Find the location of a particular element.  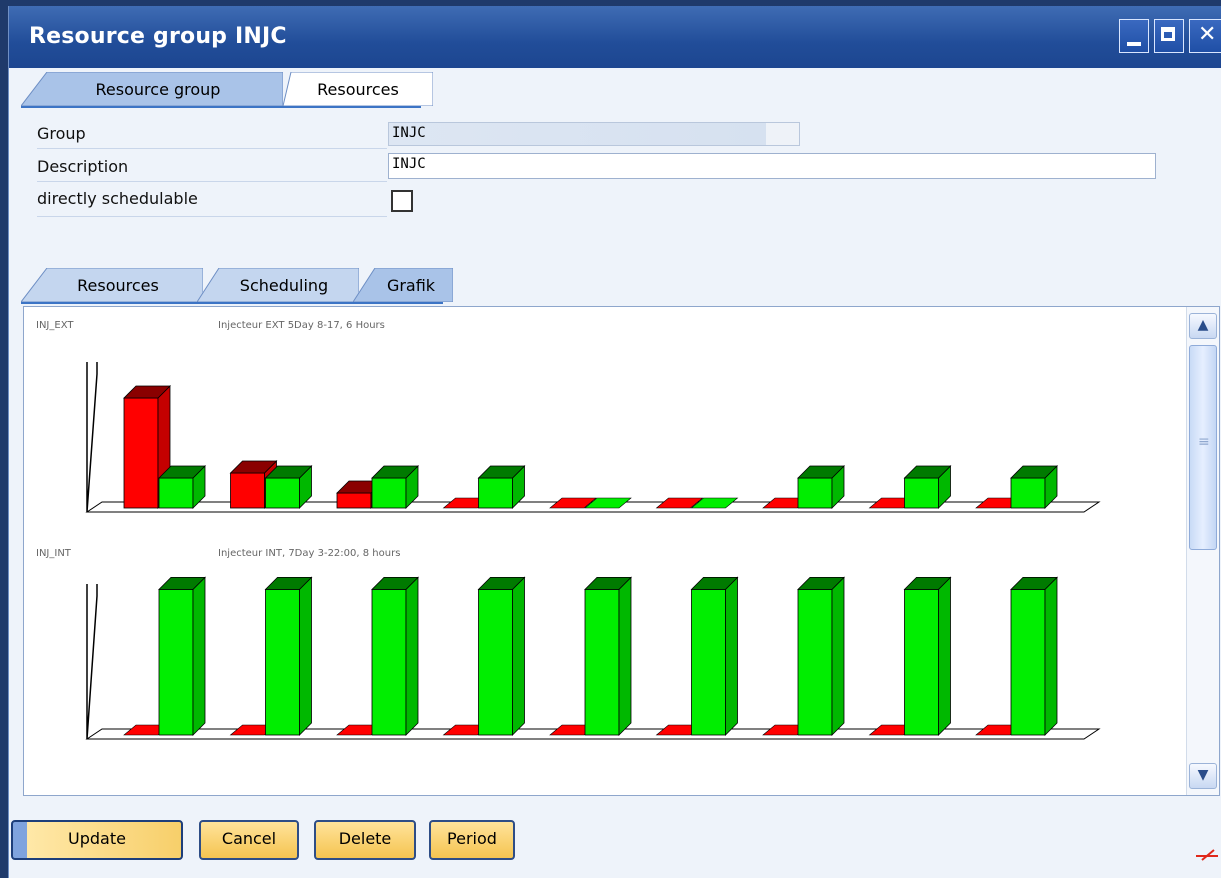

tab-resource-group: Resource group is located at coordinates (152, 89).